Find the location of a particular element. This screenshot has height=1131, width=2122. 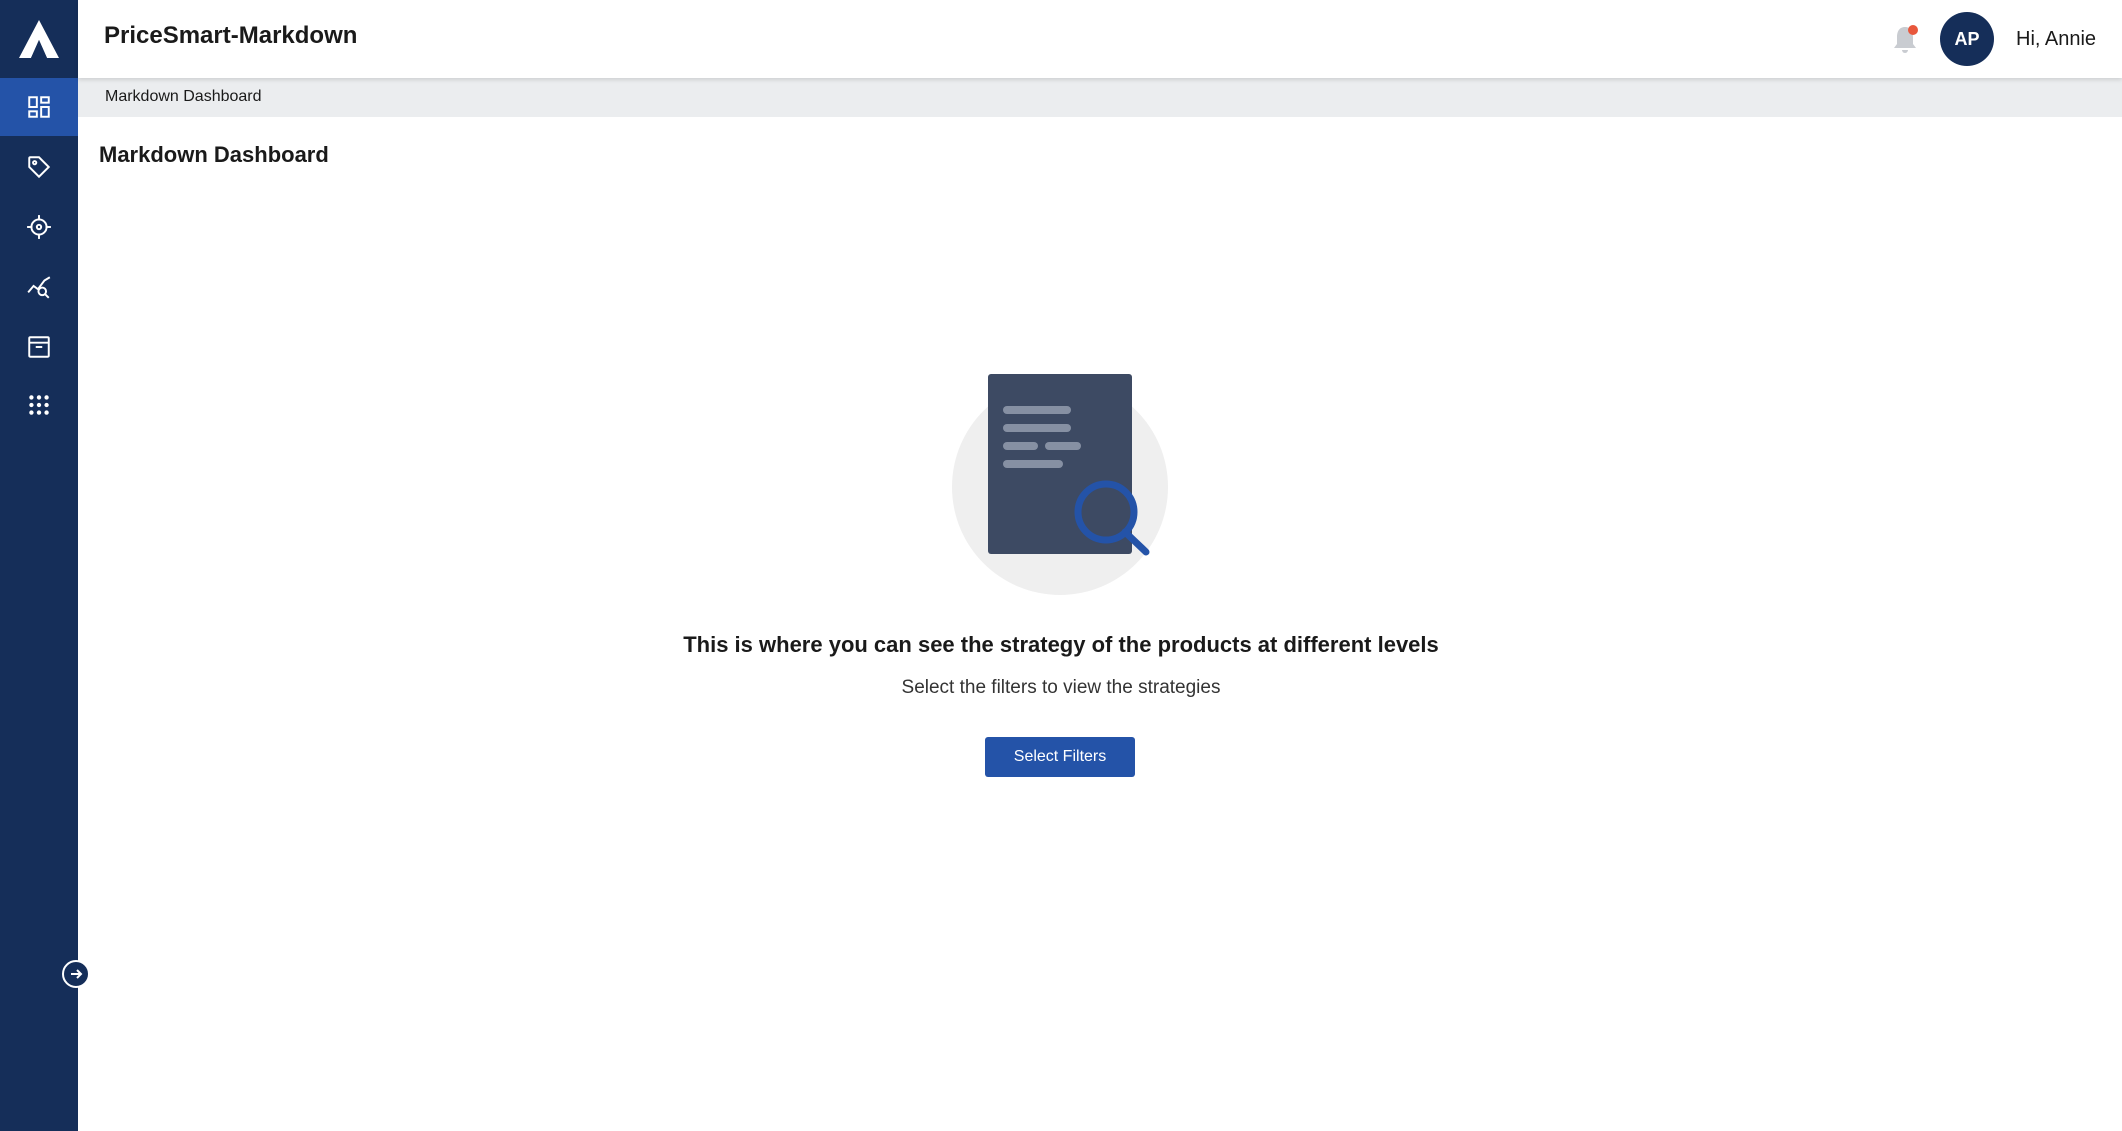

avatar: AP is located at coordinates (1967, 39).